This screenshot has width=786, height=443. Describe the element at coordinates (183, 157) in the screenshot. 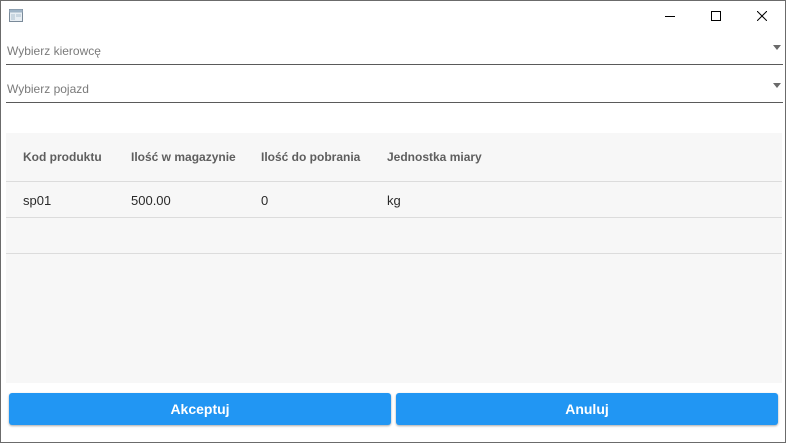

I see `column-header-stock-quantity: Ilość w magazynie` at that location.